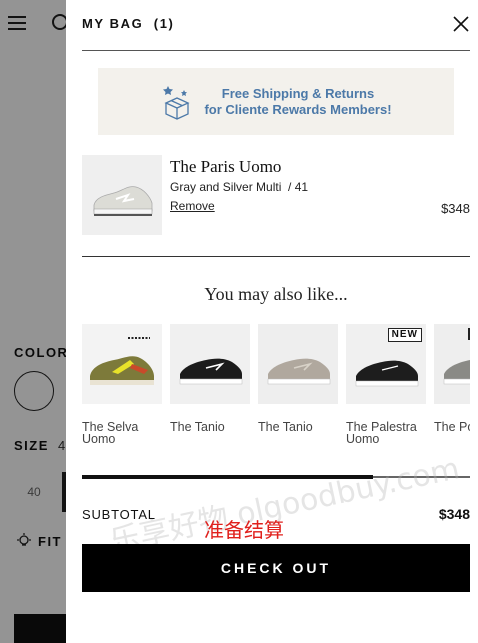 The height and width of the screenshot is (643, 478). Describe the element at coordinates (177, 102) in the screenshot. I see `box-stars-icon` at that location.